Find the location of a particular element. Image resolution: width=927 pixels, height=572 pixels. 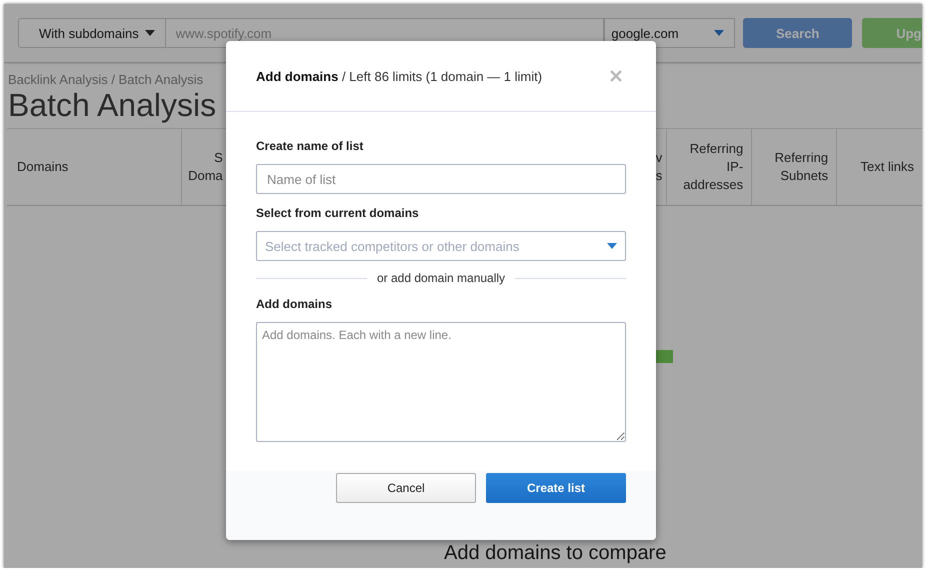

create-list-button: Create list is located at coordinates (556, 488).